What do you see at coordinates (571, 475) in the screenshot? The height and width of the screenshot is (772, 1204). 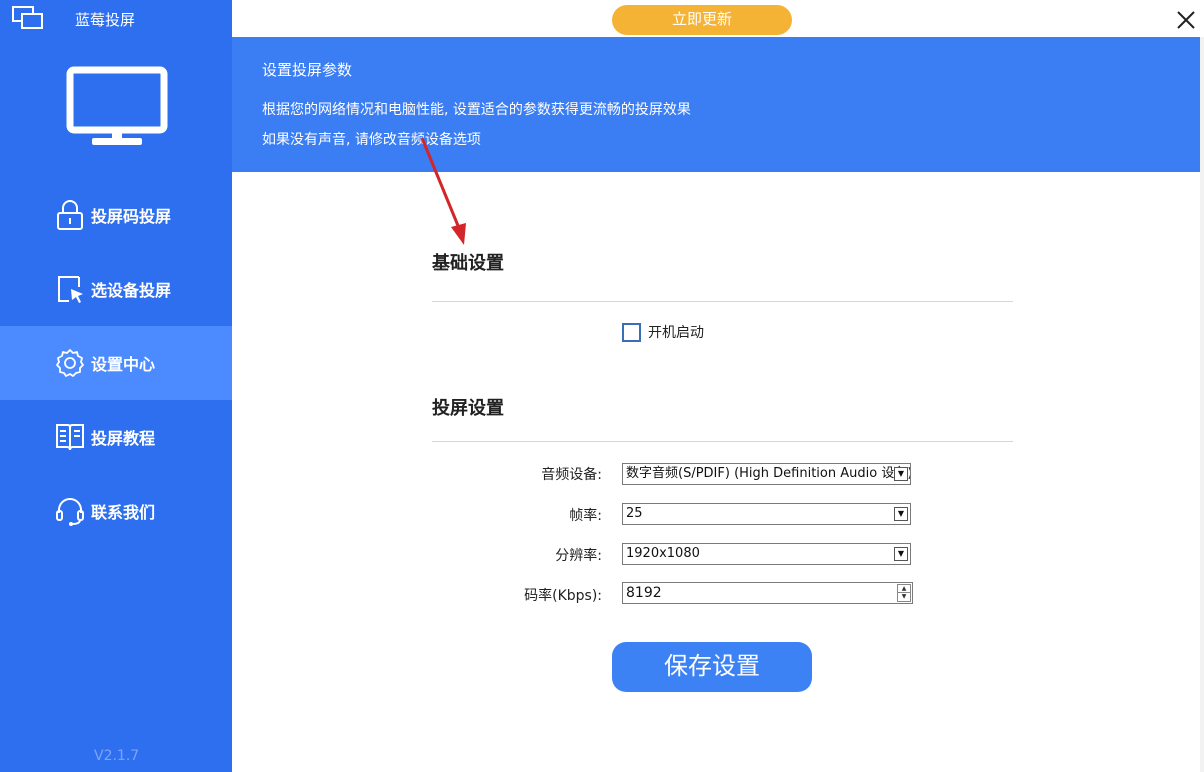 I see `audio-device-label: 音频设备:` at bounding box center [571, 475].